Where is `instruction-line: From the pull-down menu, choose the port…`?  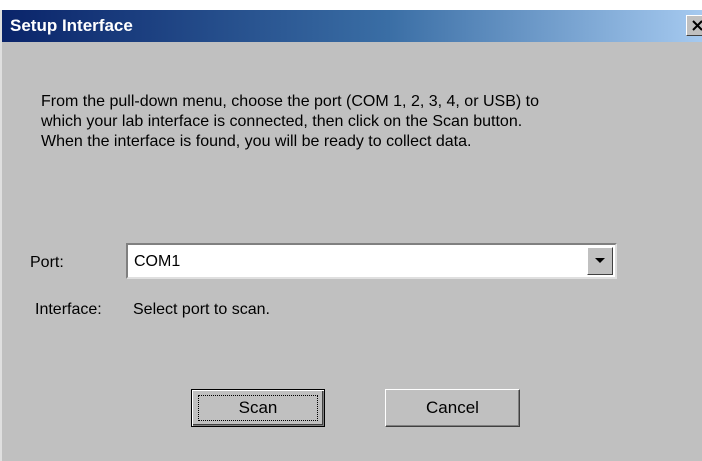
instruction-line: From the pull-down menu, choose the port… is located at coordinates (290, 101).